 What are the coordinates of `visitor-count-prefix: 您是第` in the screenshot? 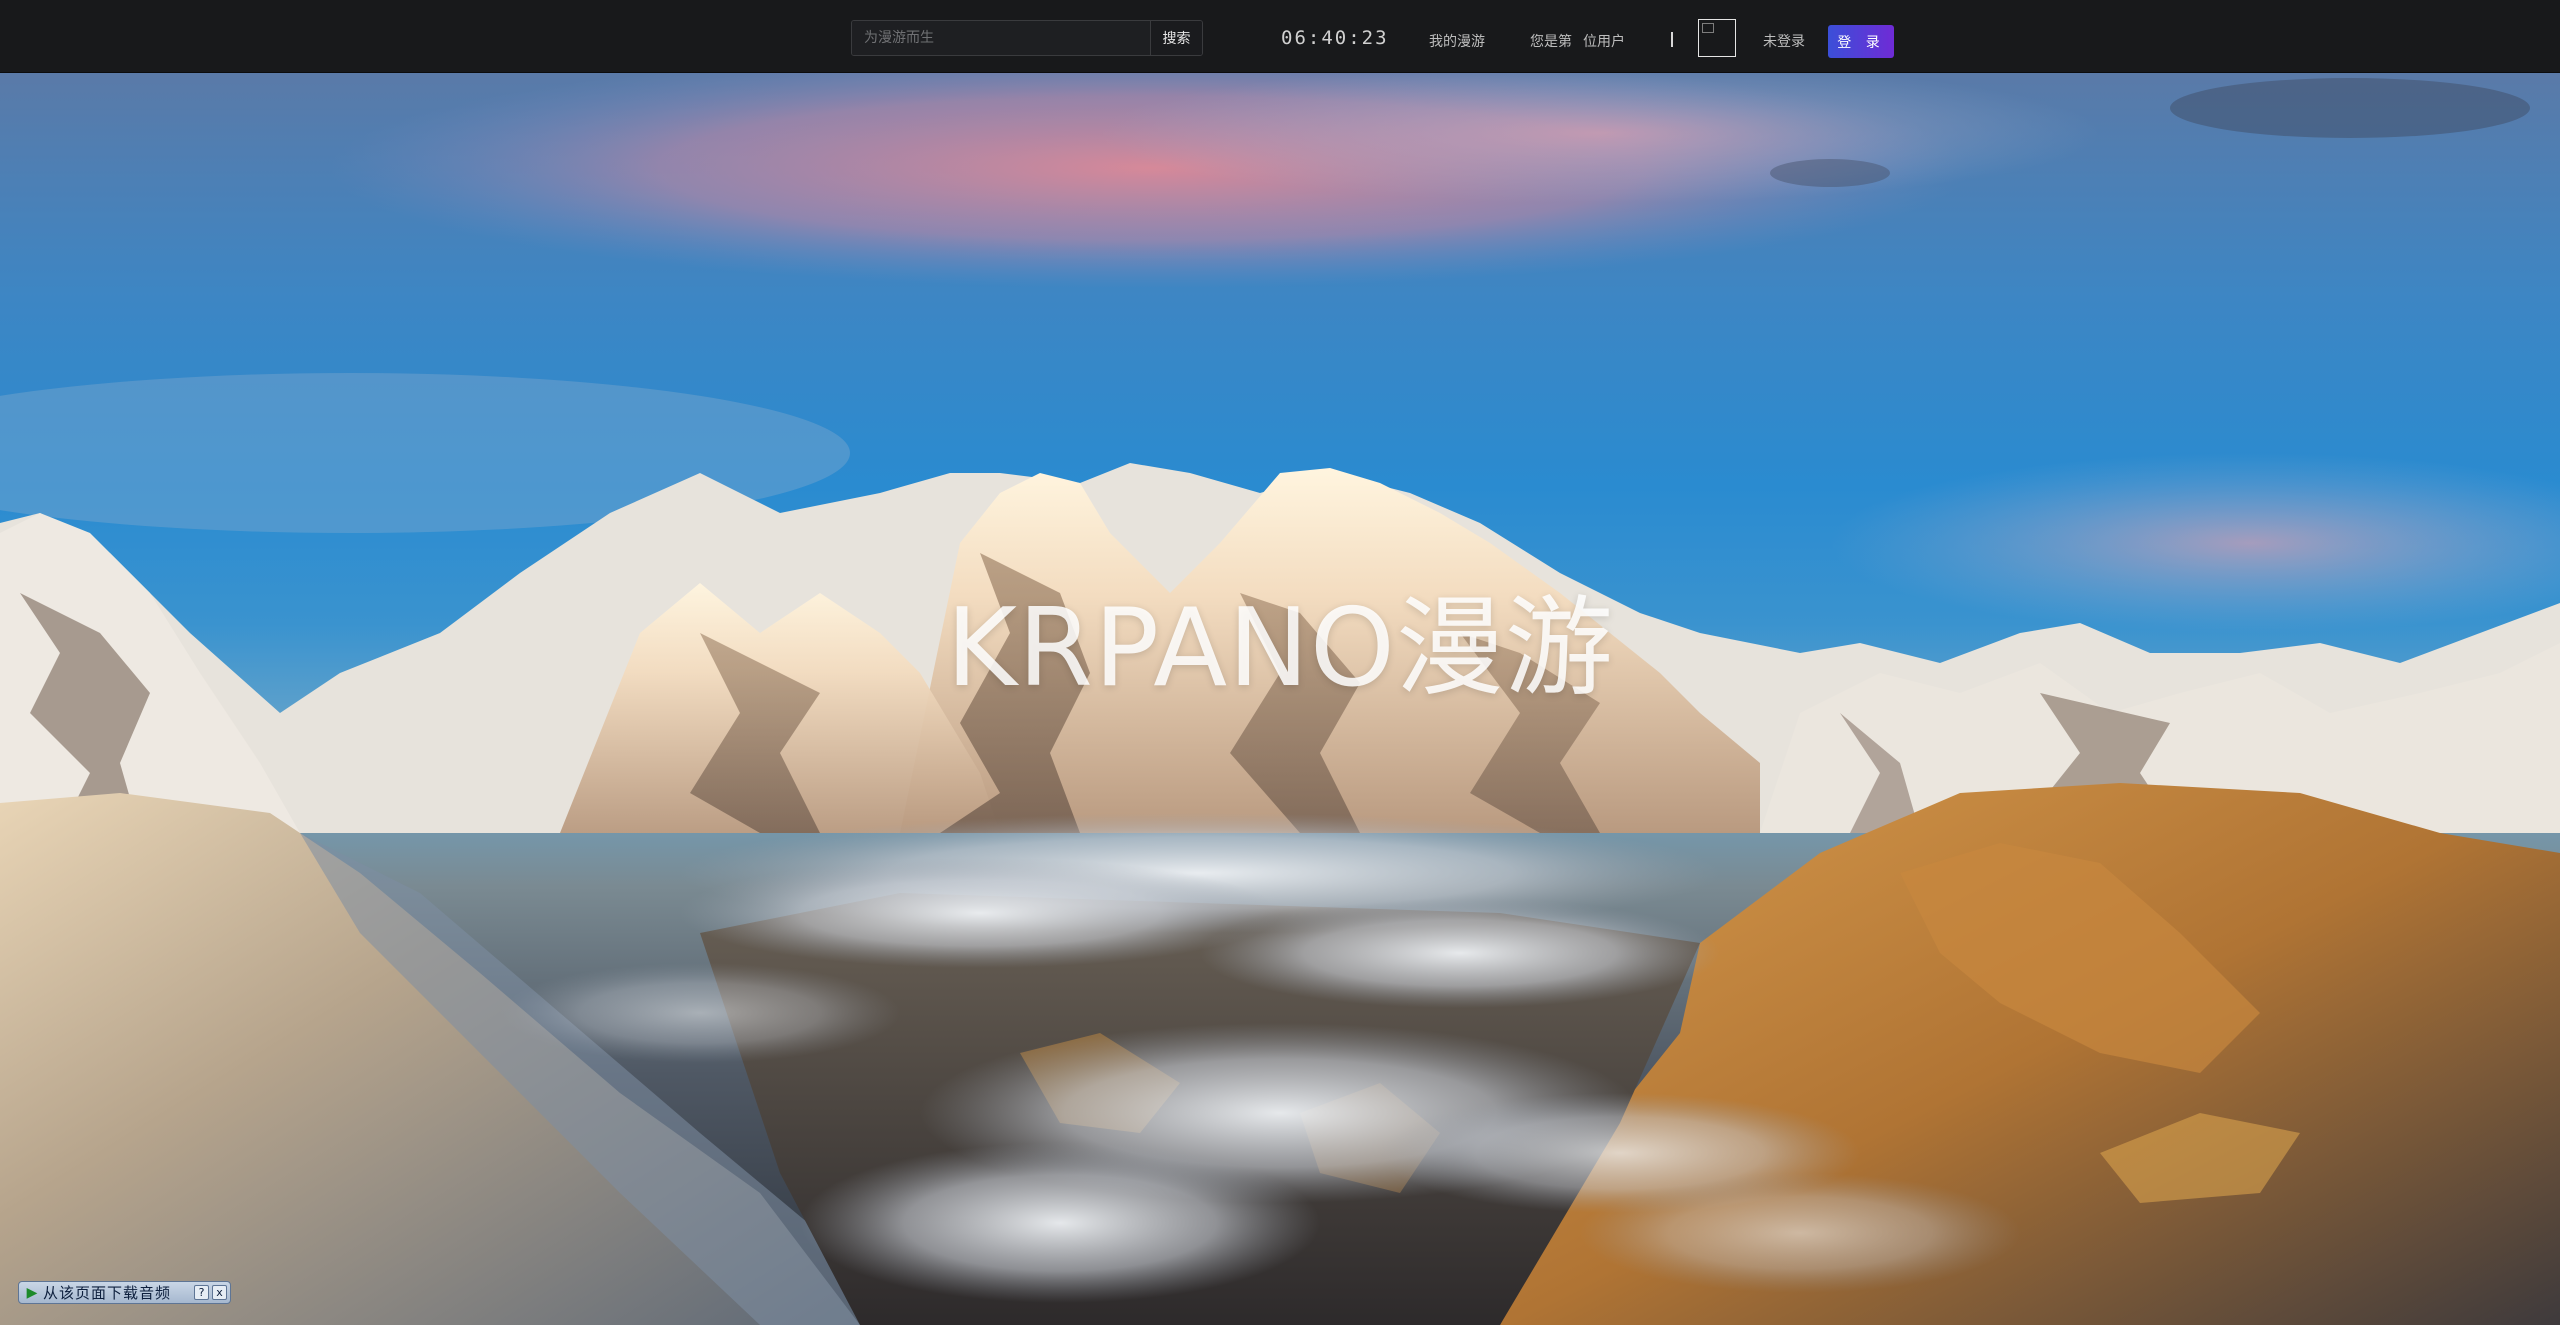 It's located at (1551, 42).